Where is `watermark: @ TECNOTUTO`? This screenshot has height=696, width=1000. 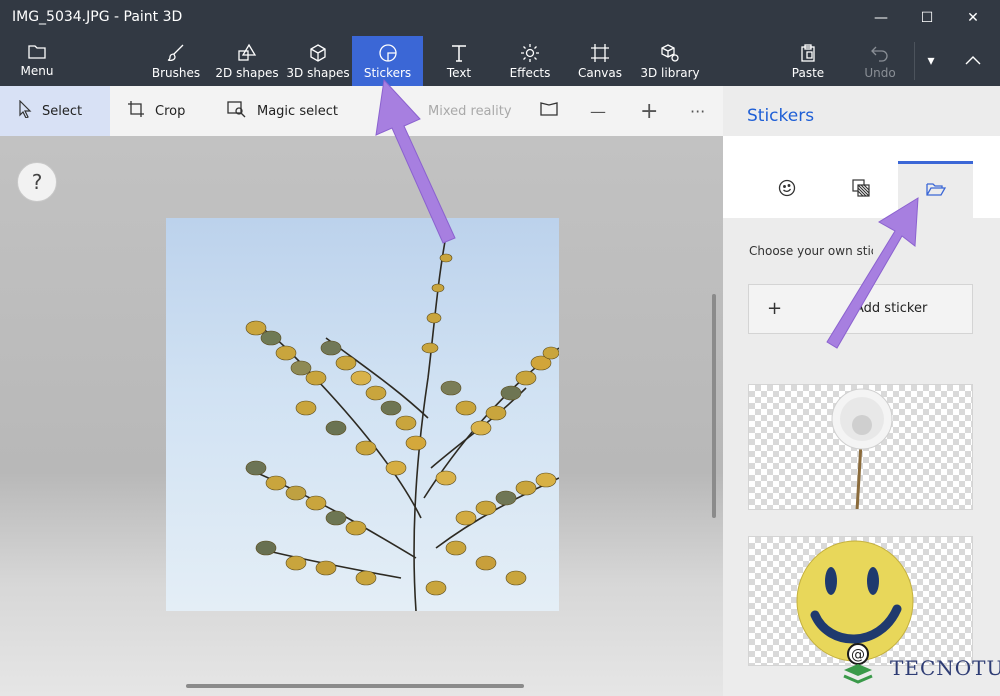
watermark: @ TECNOTUTO is located at coordinates (919, 667).